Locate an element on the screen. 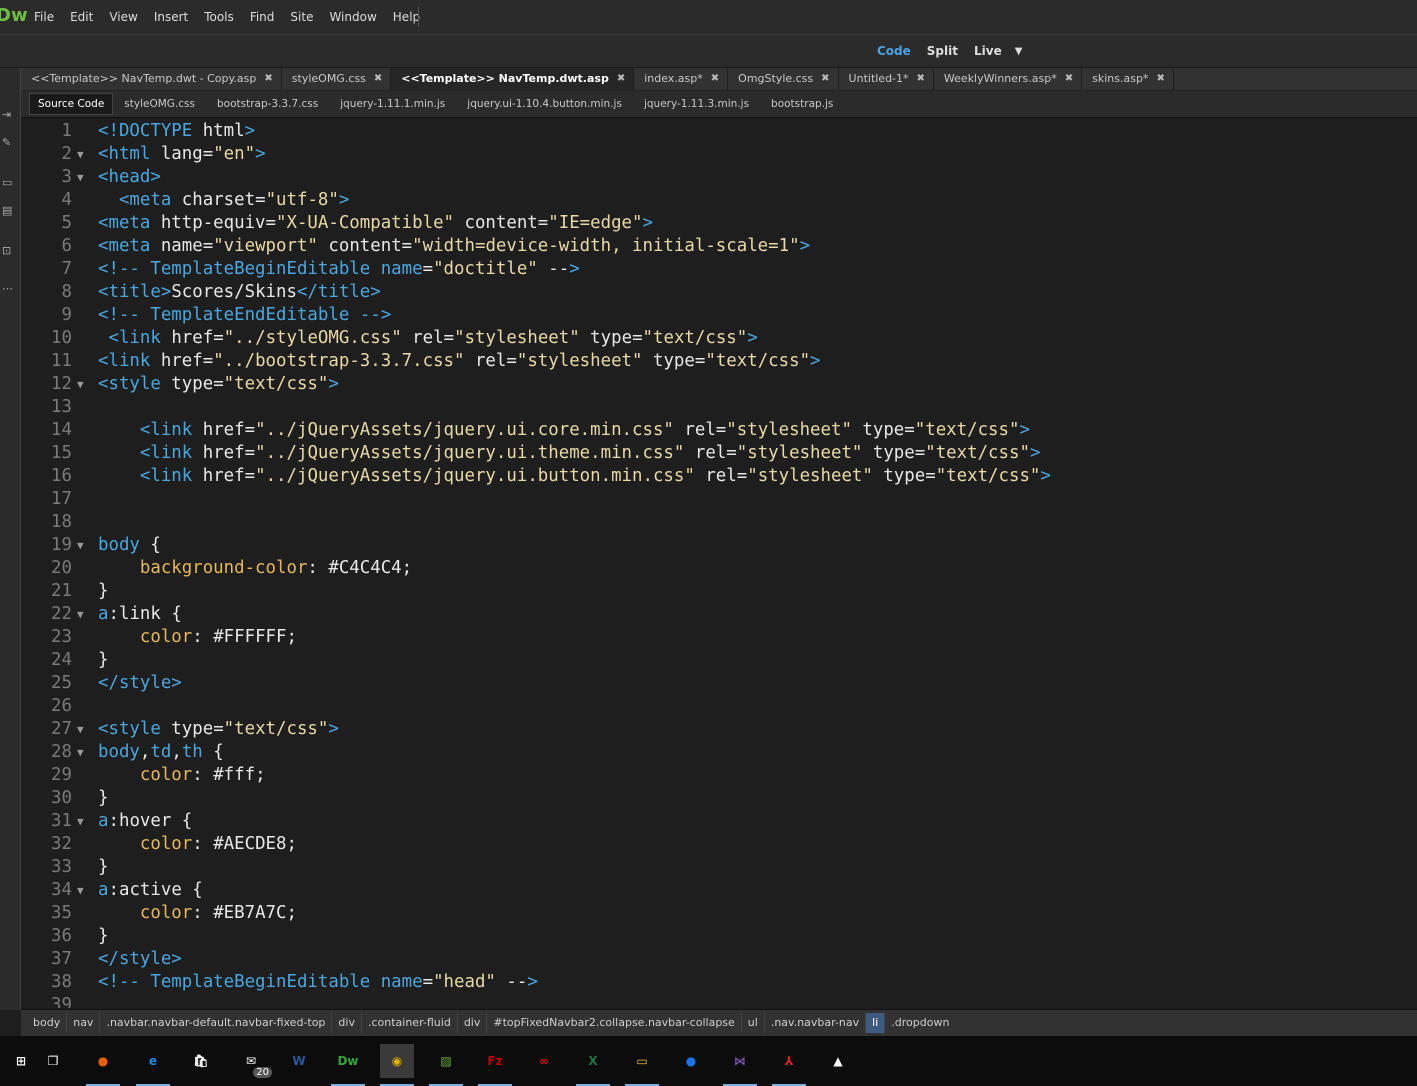 Image resolution: width=1417 pixels, height=1086 pixels. file-explorer-taskbar-button: ▭ is located at coordinates (642, 1065).